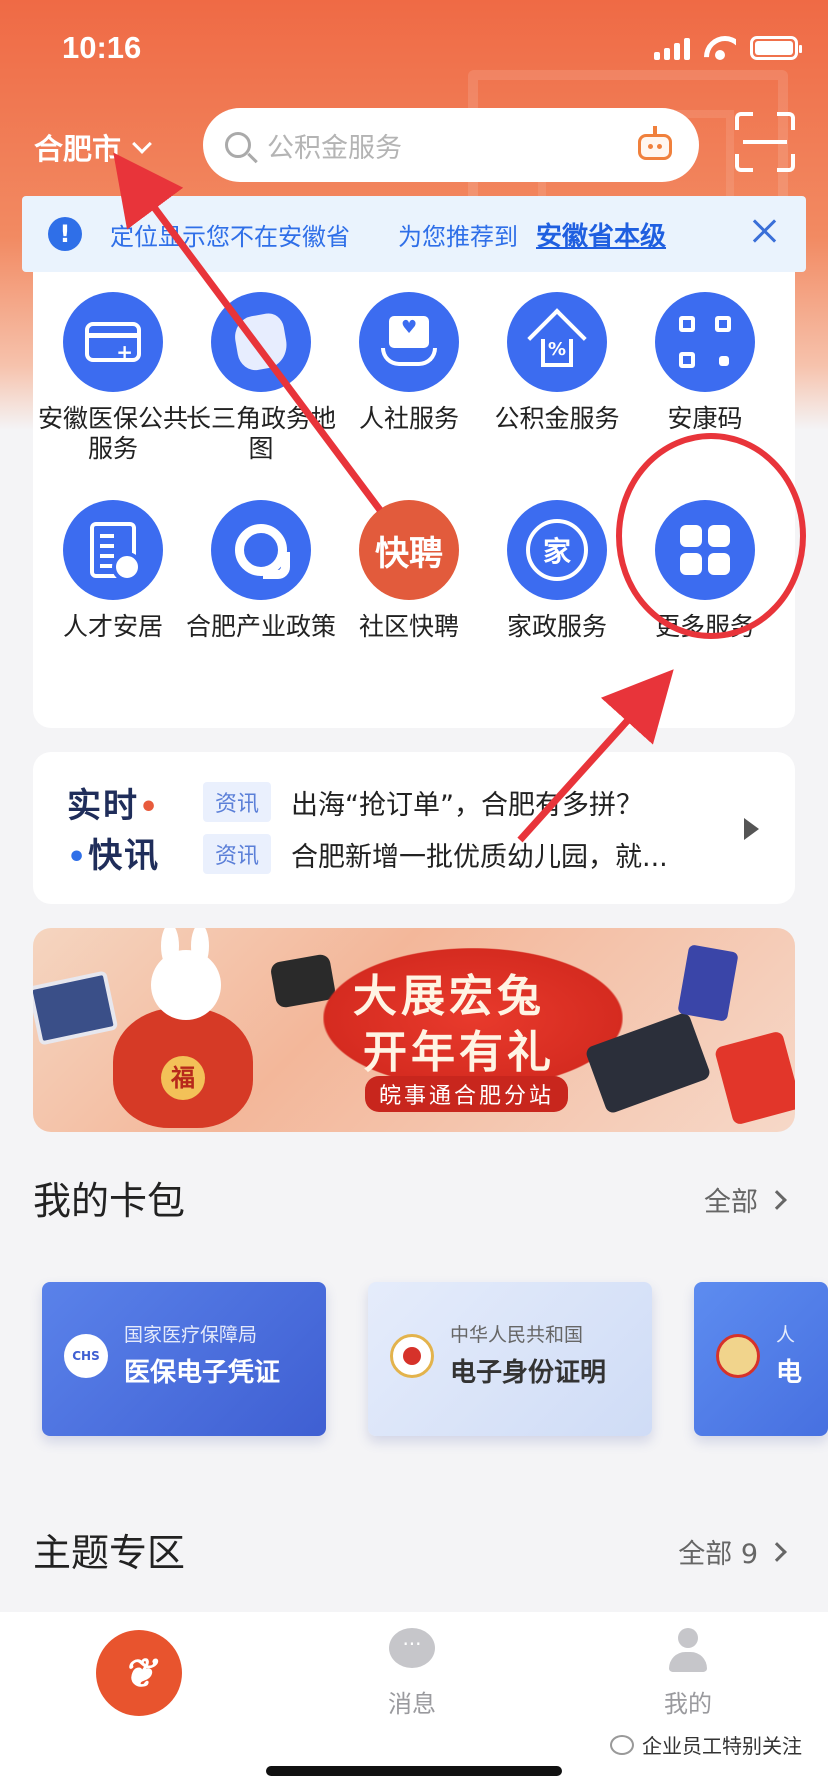  What do you see at coordinates (706, 1744) in the screenshot?
I see `watermark: 企业员工特别关注` at bounding box center [706, 1744].